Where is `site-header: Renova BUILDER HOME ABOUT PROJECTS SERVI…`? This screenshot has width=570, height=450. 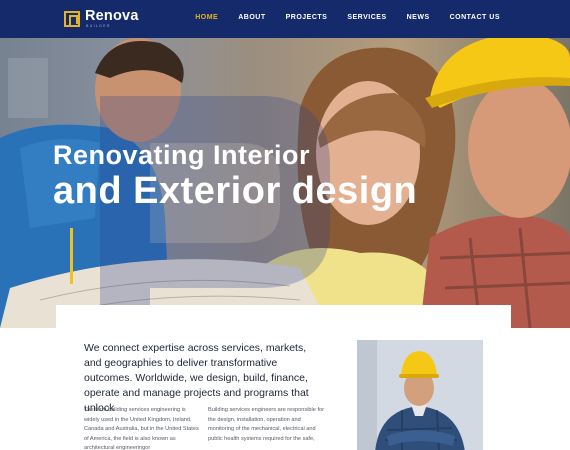 site-header: Renova BUILDER HOME ABOUT PROJECTS SERVI… is located at coordinates (285, 19).